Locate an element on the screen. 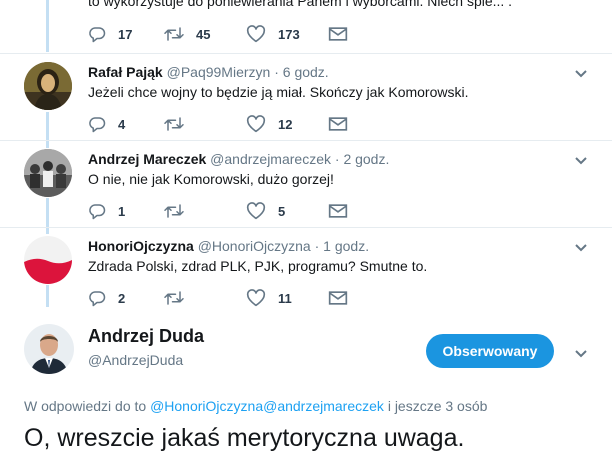 This screenshot has height=460, width=612. like-button: 5 is located at coordinates (265, 211).